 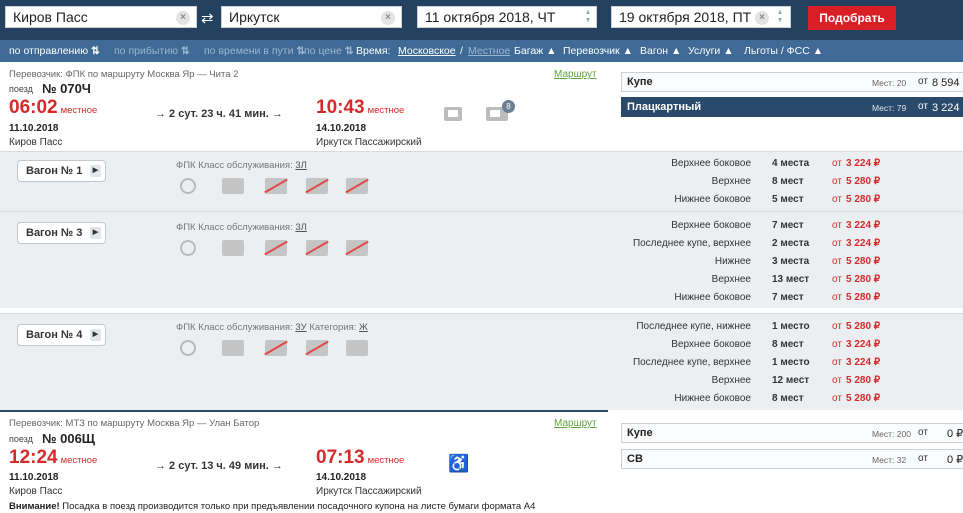 What do you see at coordinates (792, 459) in the screenshot?
I see `class-row-sv: СВ Мест: 32 от 0 ₽` at bounding box center [792, 459].